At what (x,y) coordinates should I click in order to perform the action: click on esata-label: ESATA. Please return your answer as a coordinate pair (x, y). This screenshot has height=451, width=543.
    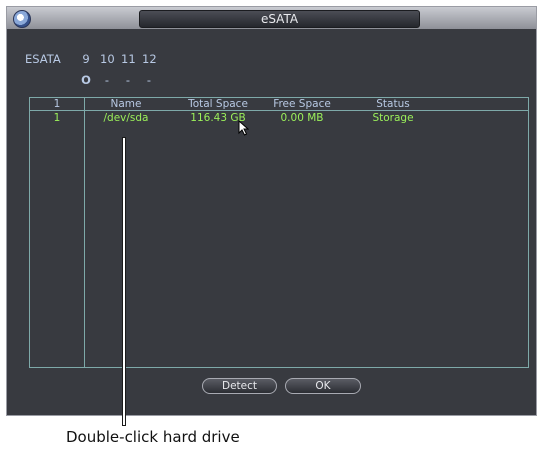
    Looking at the image, I should click on (43, 59).